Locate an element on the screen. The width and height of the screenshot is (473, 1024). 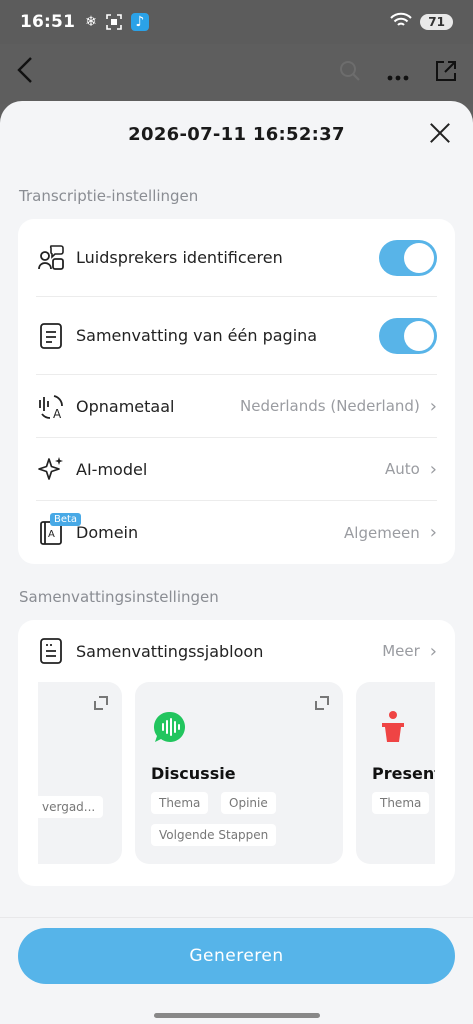
domain-label: Domein is located at coordinates (107, 532).